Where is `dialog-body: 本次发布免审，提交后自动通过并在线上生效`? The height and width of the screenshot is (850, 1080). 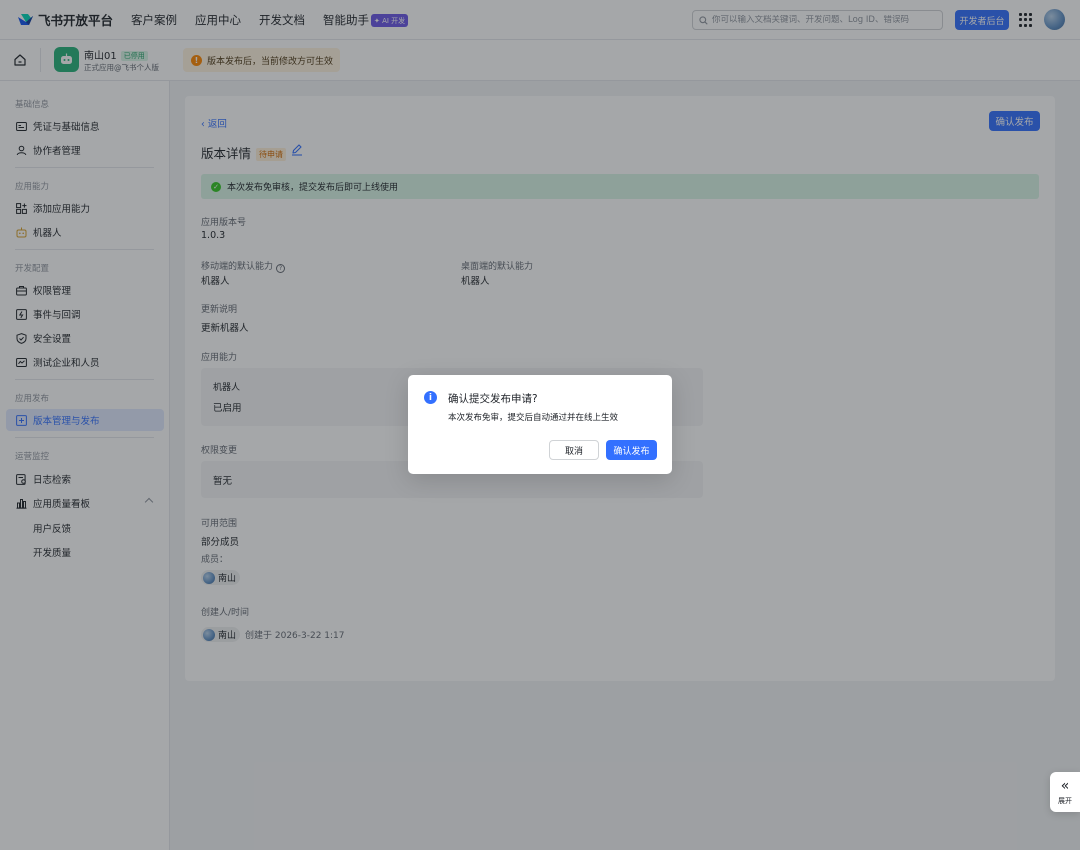 dialog-body: 本次发布免审，提交后自动通过并在线上生效 is located at coordinates (533, 418).